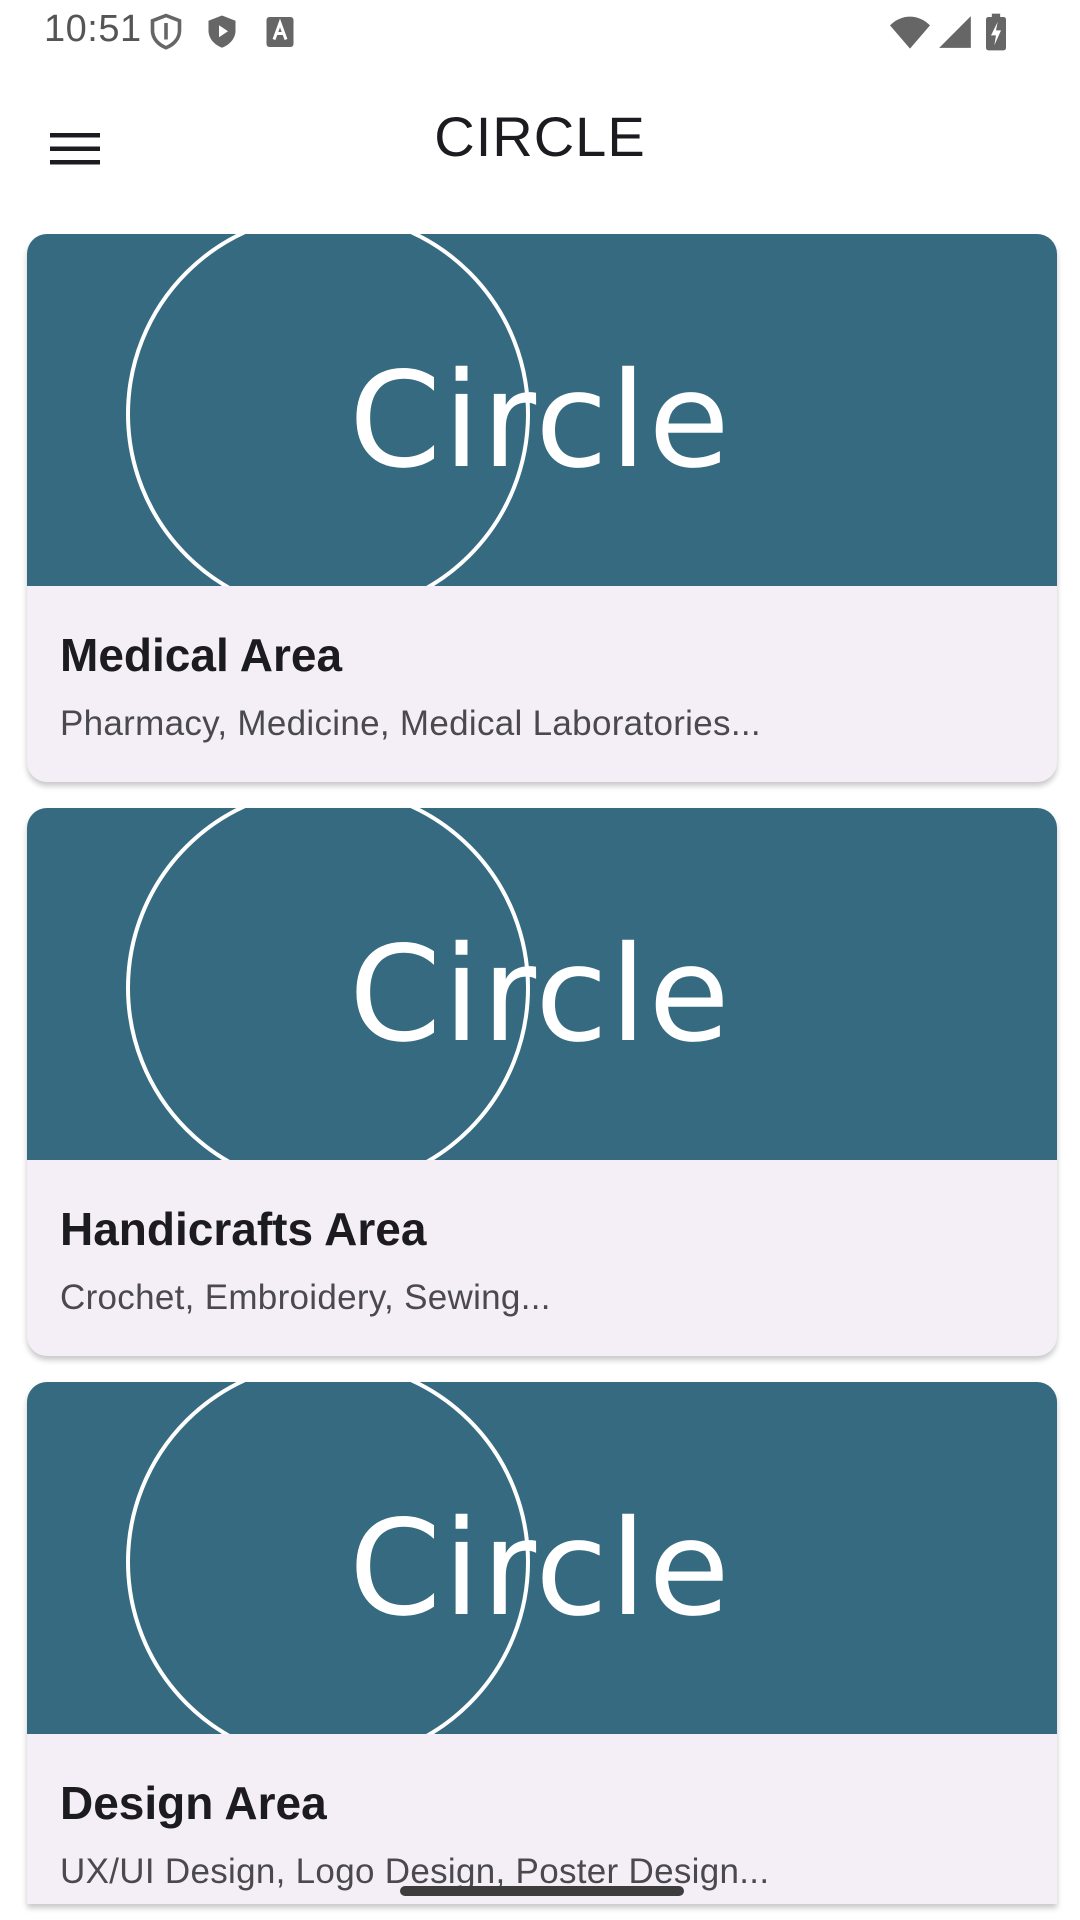 The image size is (1080, 1920). Describe the element at coordinates (243, 1229) in the screenshot. I see `card-title: Handicrafts Area` at that location.